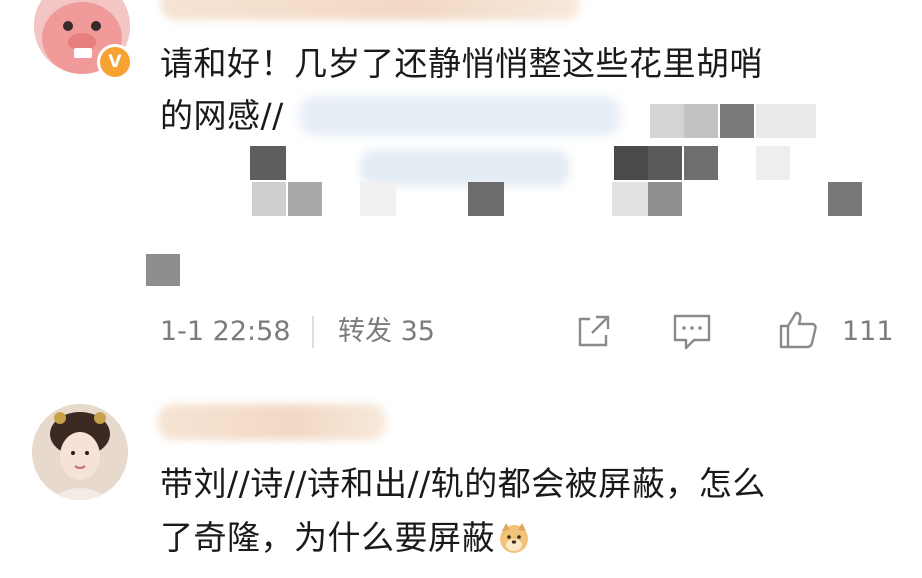 This screenshot has width=922, height=578. What do you see at coordinates (514, 538) in the screenshot?
I see `doge-emoji-icon` at bounding box center [514, 538].